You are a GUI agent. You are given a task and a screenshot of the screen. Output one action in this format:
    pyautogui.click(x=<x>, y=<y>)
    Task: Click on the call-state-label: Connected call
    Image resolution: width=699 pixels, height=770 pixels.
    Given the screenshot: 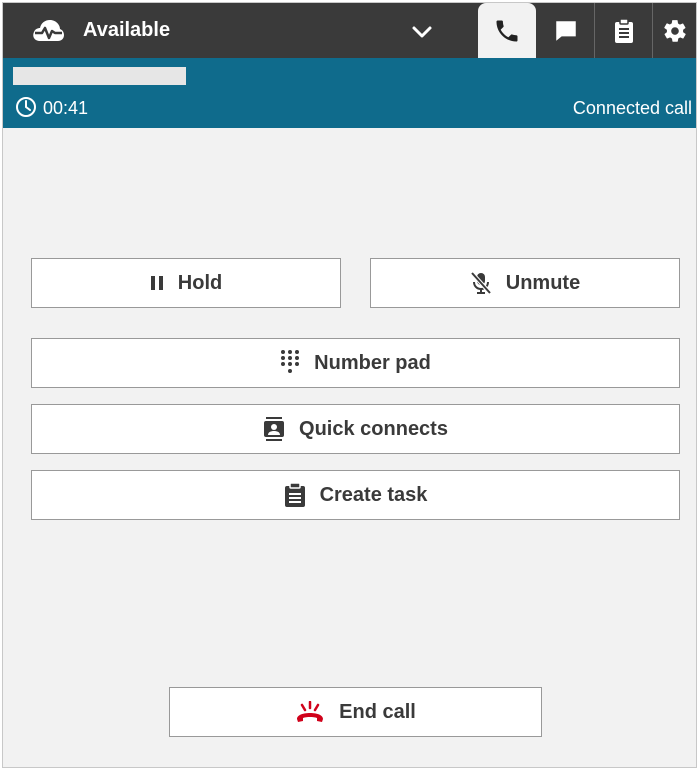 What is the action you would take?
    pyautogui.click(x=632, y=108)
    